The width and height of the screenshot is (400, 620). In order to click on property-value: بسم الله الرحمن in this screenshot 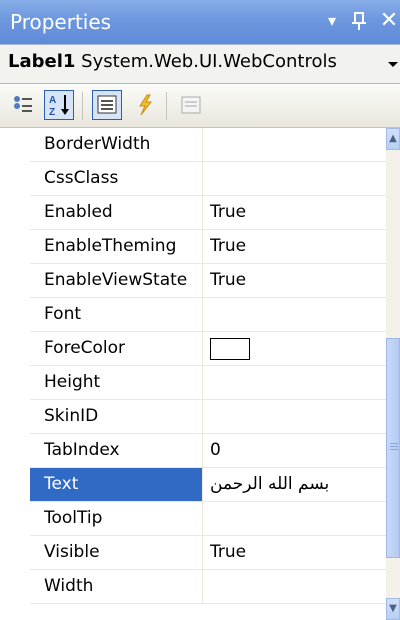, I will do `click(298, 484)`.